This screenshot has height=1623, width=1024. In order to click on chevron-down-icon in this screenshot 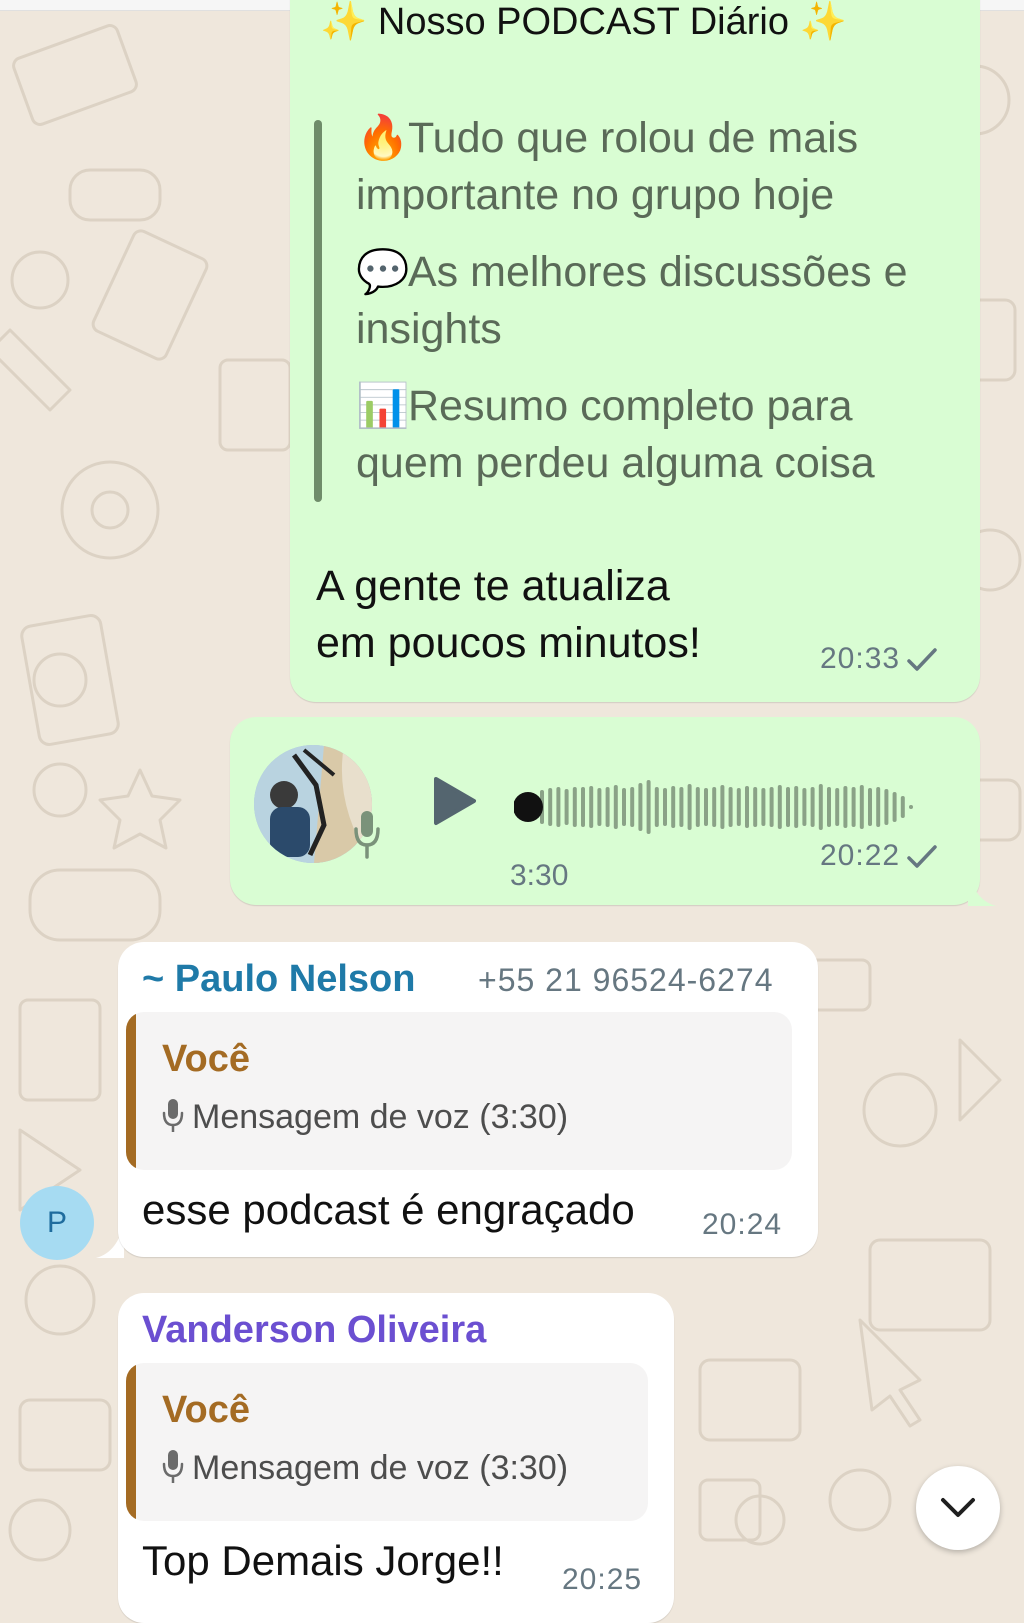, I will do `click(958, 1507)`.